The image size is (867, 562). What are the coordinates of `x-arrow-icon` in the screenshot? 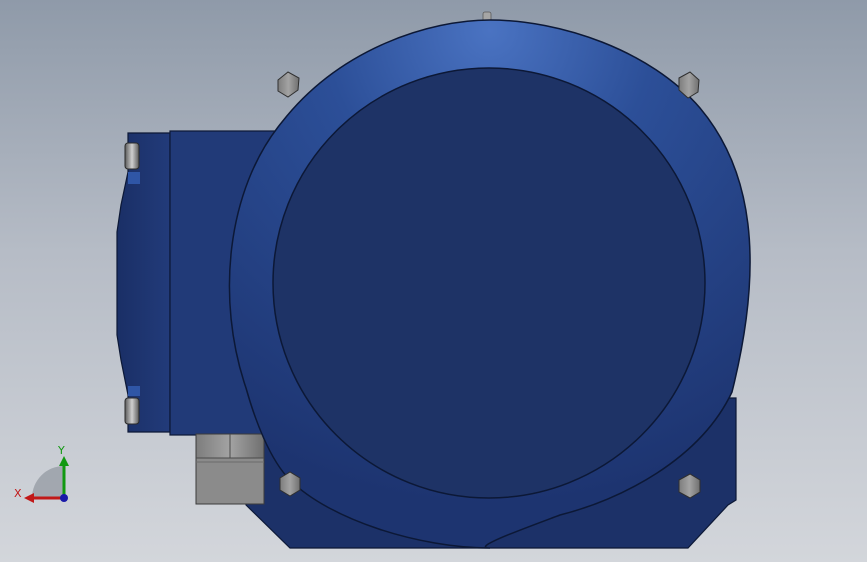 It's located at (29, 498).